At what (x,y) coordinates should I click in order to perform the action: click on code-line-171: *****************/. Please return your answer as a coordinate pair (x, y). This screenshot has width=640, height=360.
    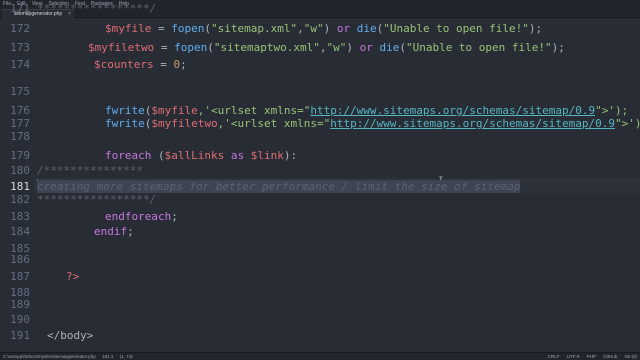
    Looking at the image, I should click on (96, 9).